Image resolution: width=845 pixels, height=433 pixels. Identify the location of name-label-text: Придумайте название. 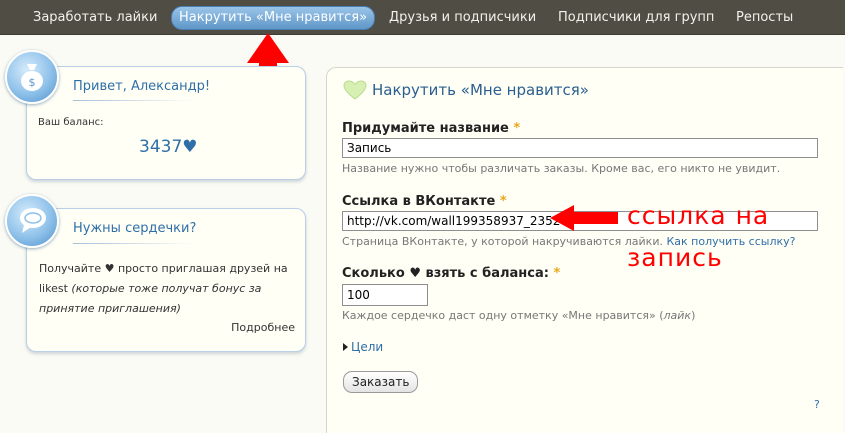
(425, 128).